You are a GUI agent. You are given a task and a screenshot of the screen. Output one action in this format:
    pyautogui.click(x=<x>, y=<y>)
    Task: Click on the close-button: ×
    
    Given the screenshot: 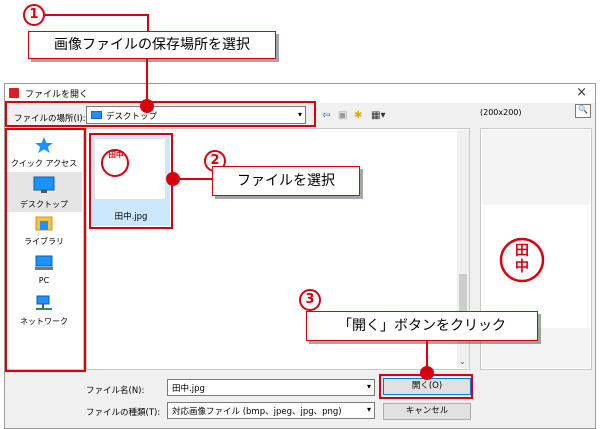 What is the action you would take?
    pyautogui.click(x=581, y=92)
    